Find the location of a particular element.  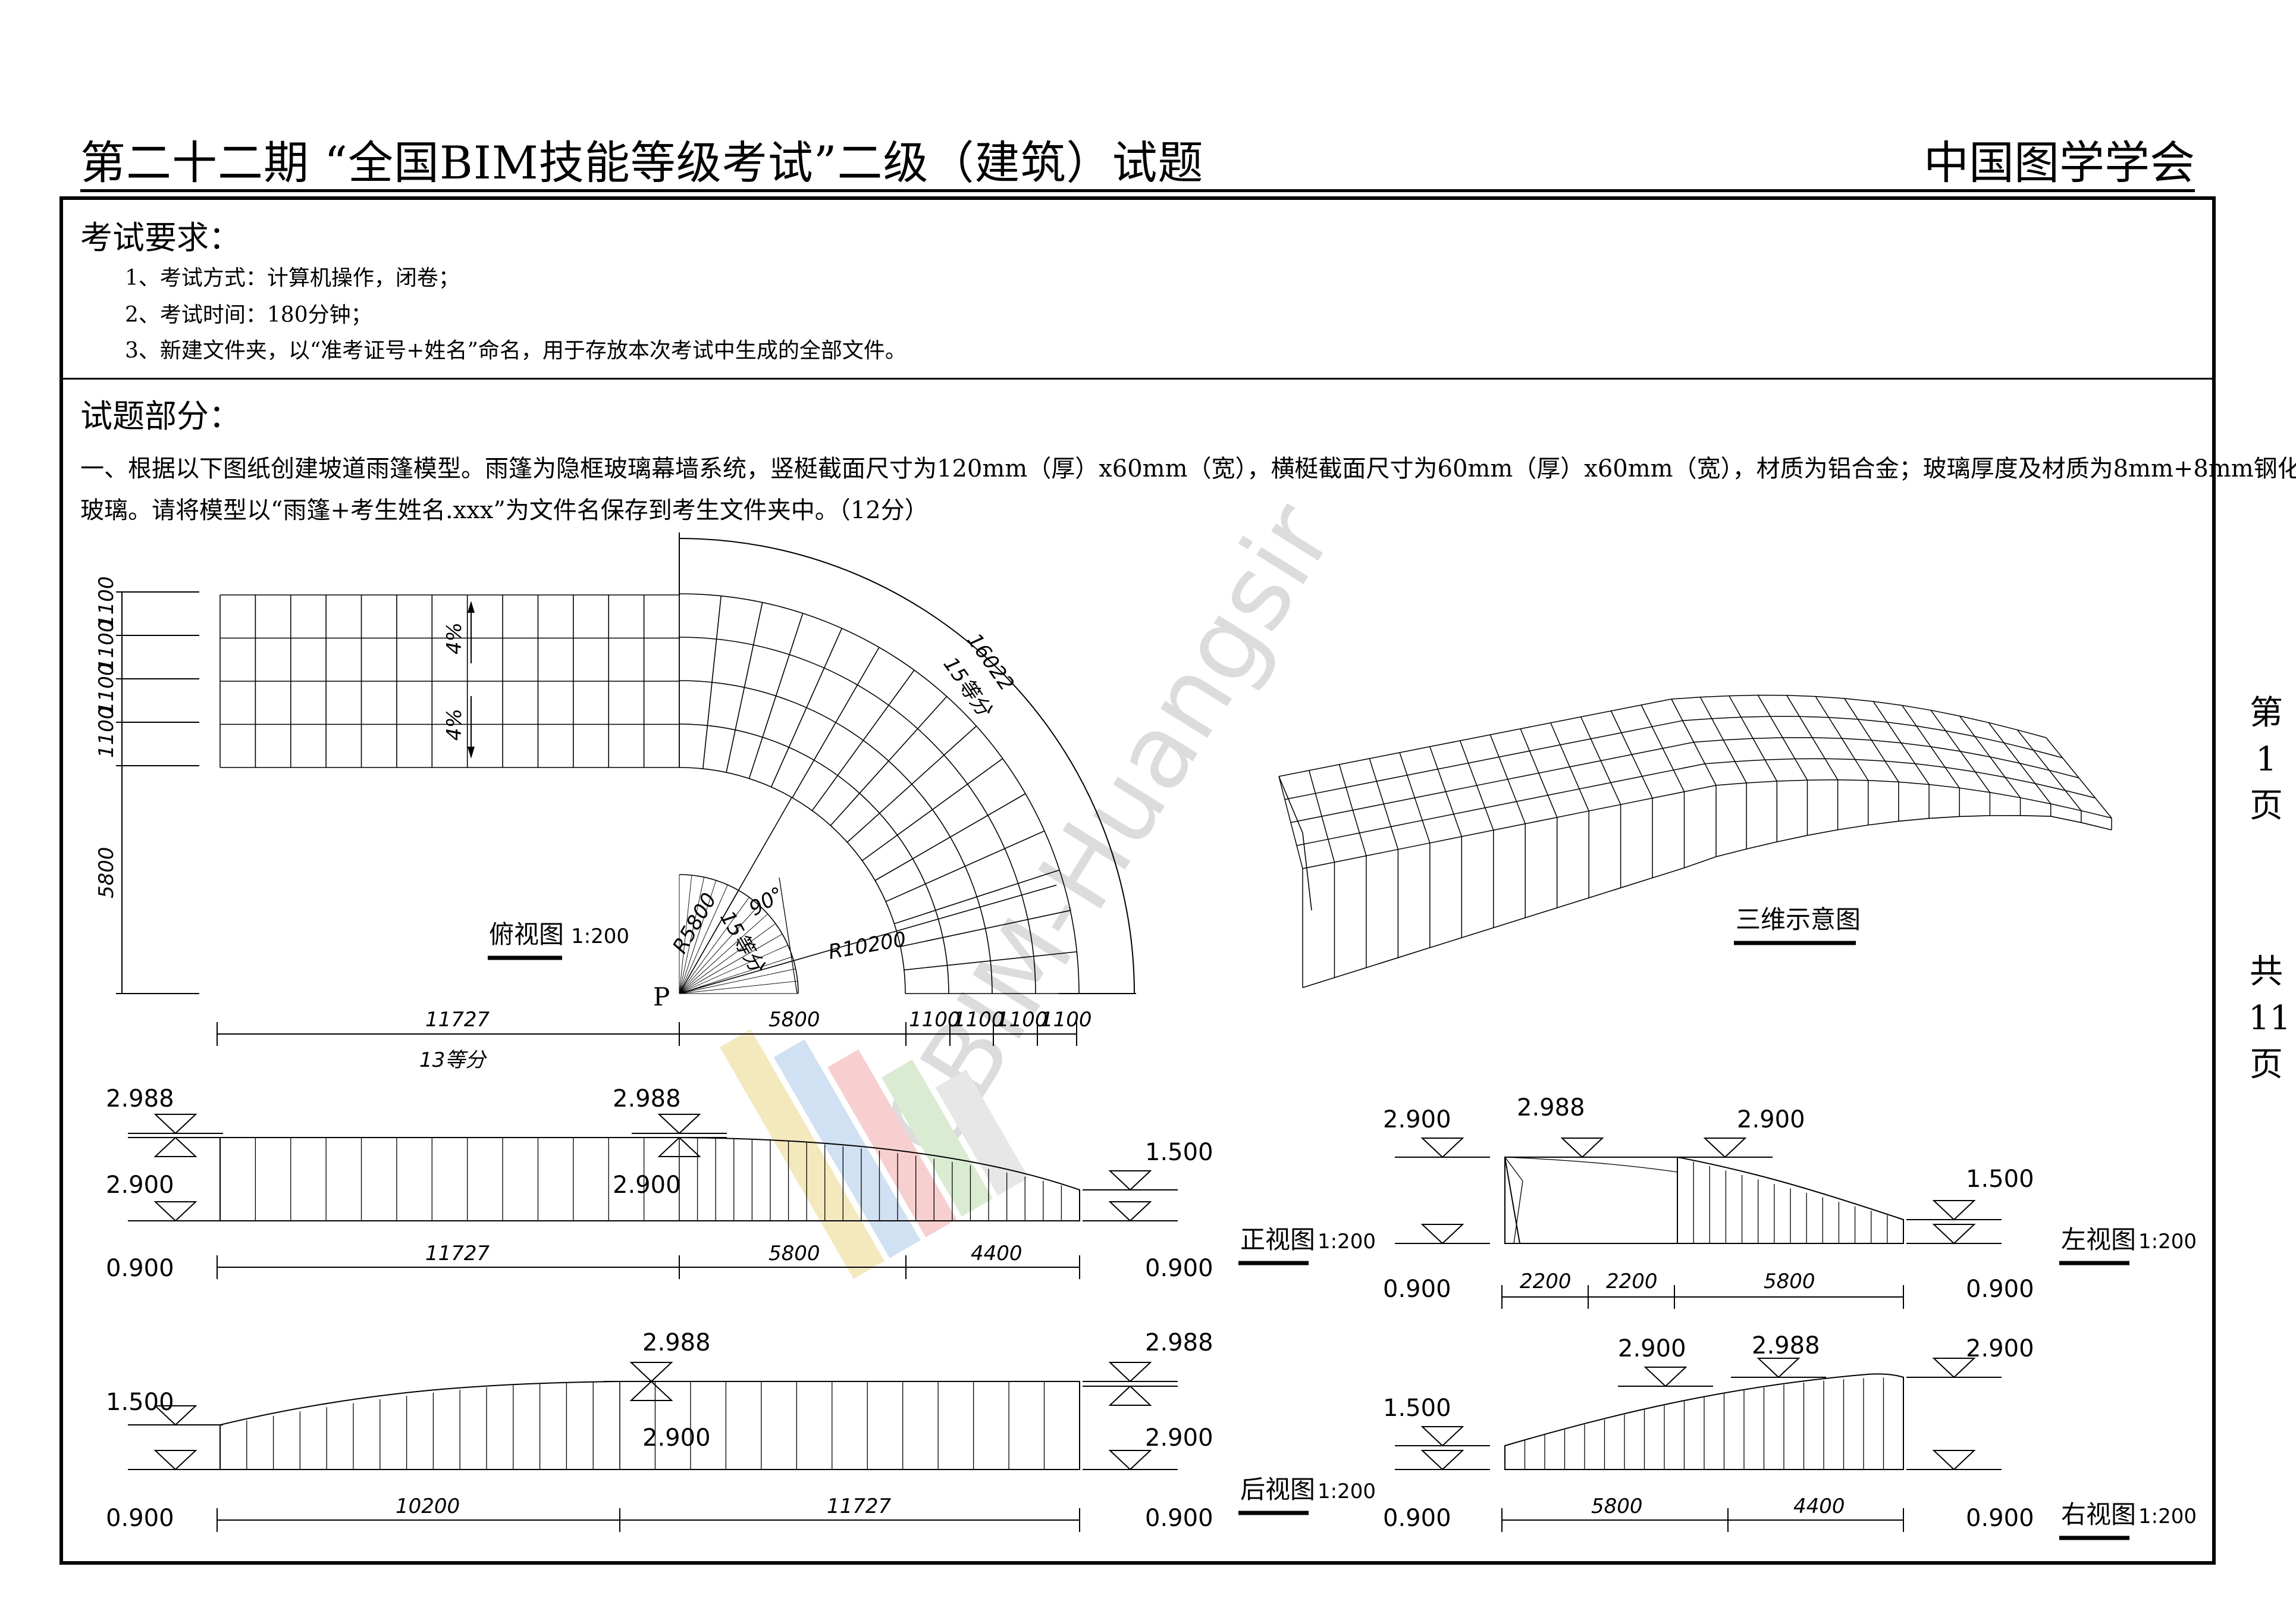

plan-radius-big: R10200 is located at coordinates (867, 946).